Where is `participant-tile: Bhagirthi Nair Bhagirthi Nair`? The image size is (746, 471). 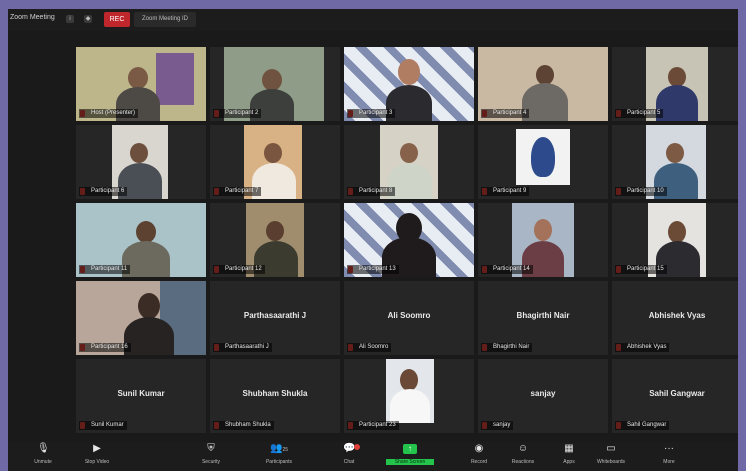
participant-tile: Bhagirthi Nair Bhagirthi Nair is located at coordinates (543, 318).